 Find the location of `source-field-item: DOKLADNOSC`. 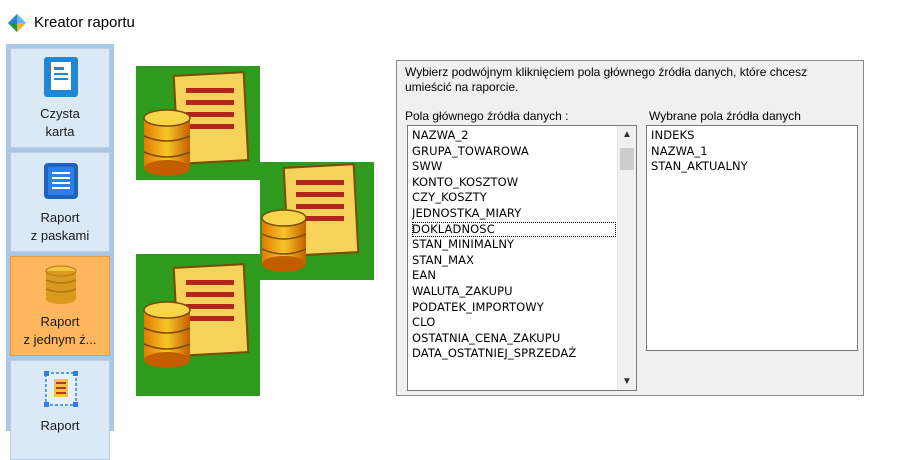

source-field-item: DOKLADNOSC is located at coordinates (514, 229).